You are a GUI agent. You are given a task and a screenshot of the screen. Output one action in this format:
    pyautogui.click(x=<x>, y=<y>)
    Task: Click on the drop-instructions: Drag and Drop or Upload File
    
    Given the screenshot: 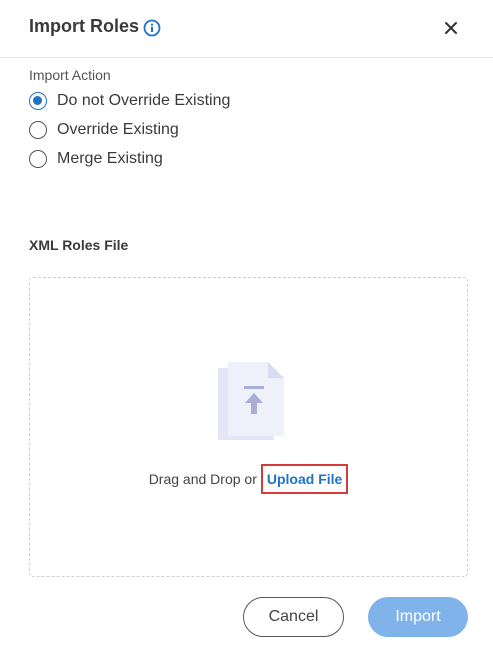 What is the action you would take?
    pyautogui.click(x=248, y=479)
    